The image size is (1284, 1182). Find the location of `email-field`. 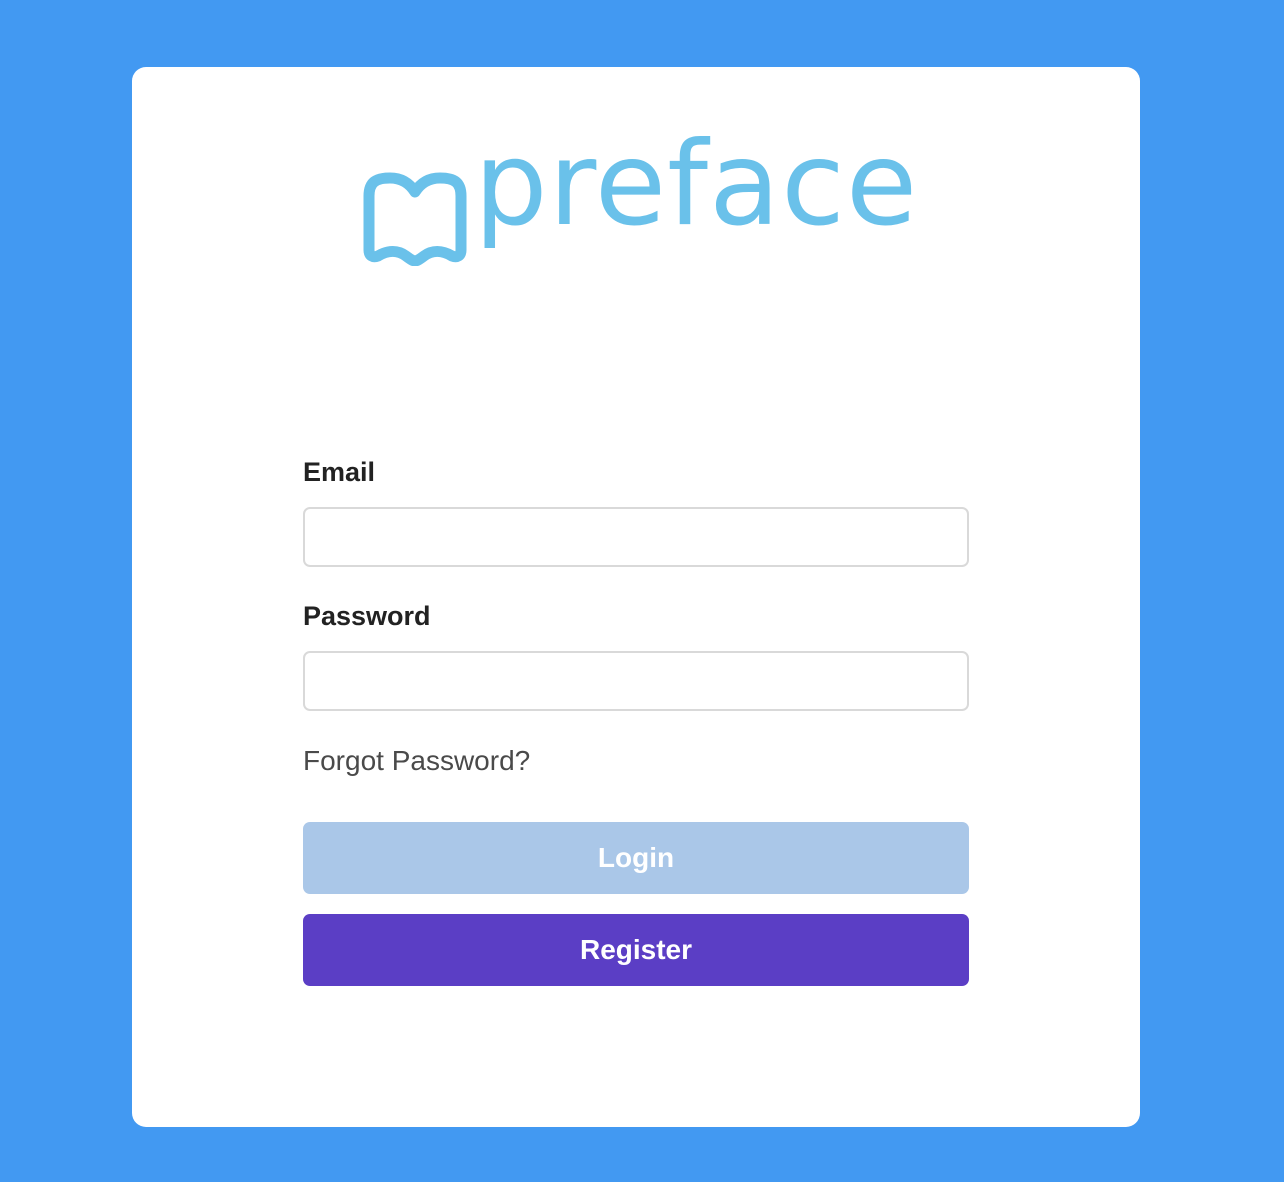

email-field is located at coordinates (636, 537).